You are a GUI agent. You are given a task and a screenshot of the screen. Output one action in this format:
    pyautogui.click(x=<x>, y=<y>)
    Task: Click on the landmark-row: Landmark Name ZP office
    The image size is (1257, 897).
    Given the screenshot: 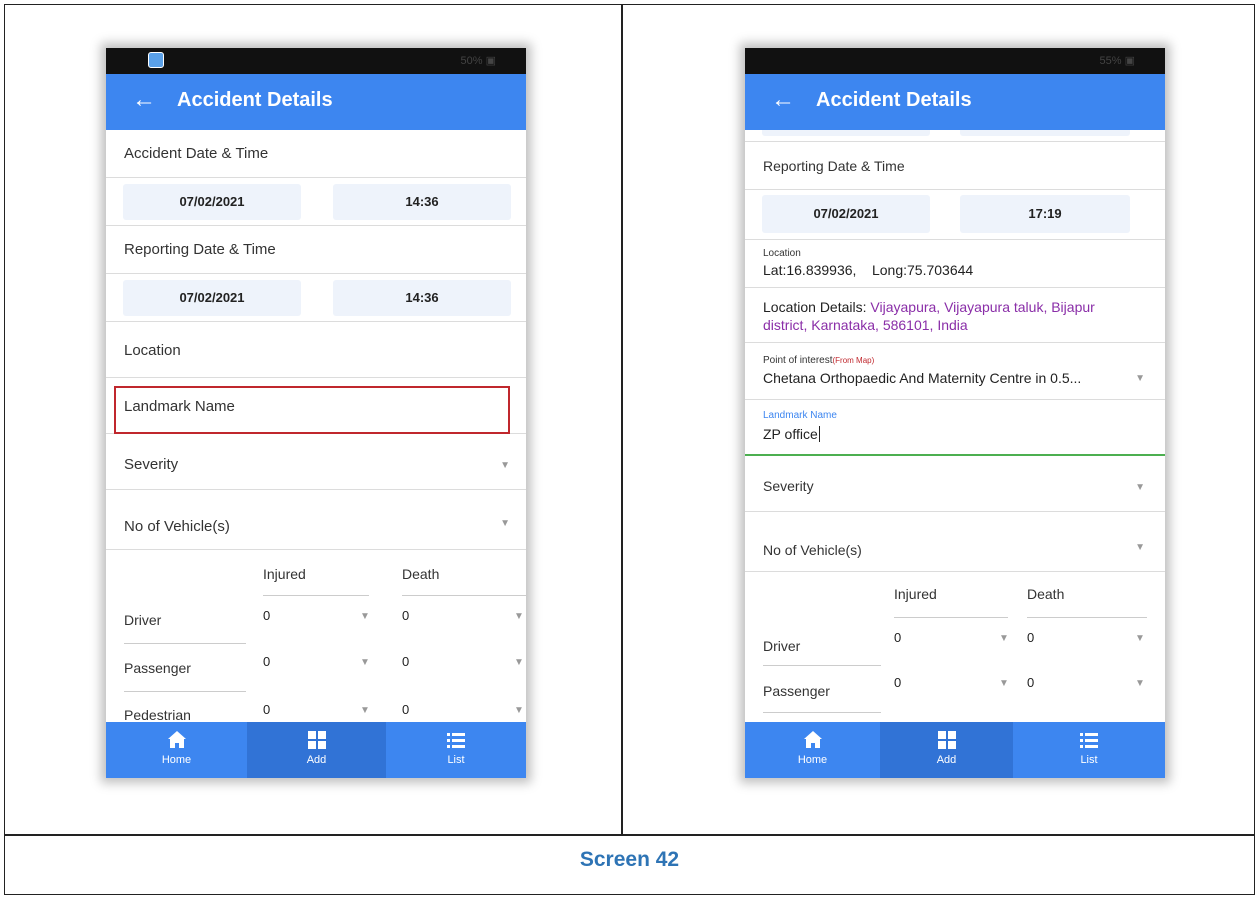 What is the action you would take?
    pyautogui.click(x=955, y=428)
    